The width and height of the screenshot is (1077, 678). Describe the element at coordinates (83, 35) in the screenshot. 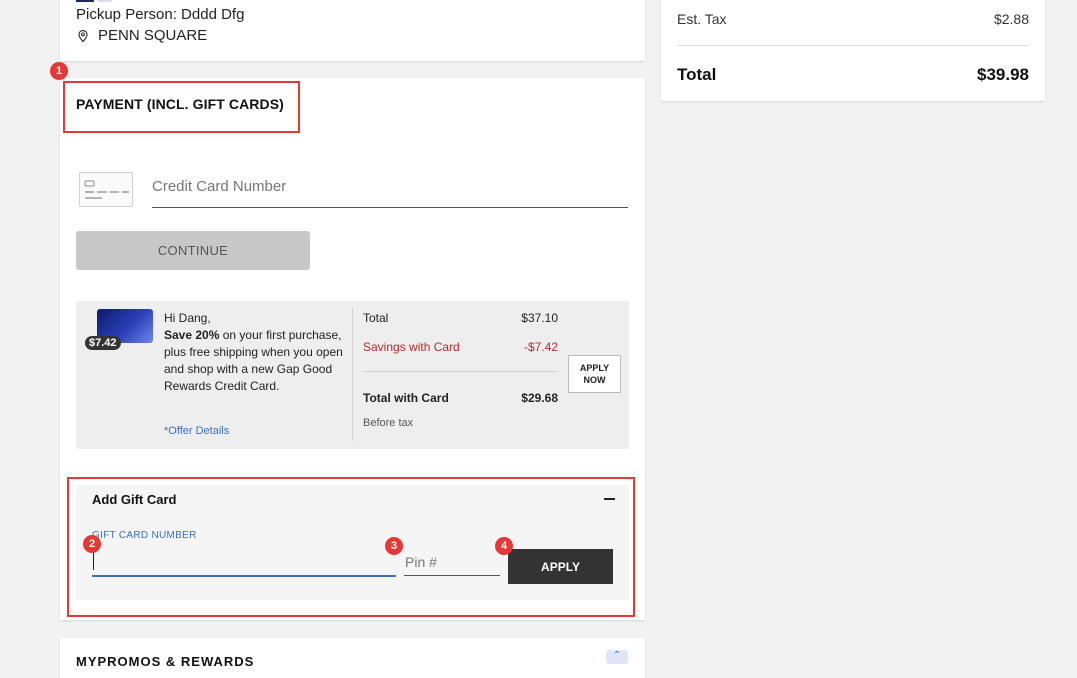

I see `location-pin-icon` at that location.